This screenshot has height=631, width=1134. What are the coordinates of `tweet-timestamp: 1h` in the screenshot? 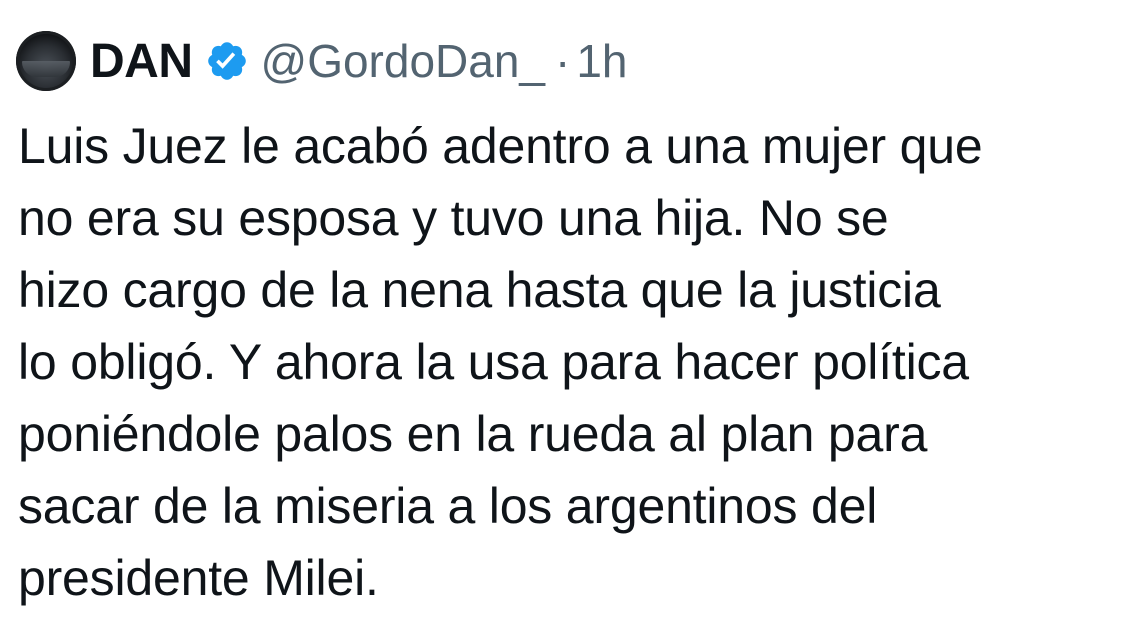 It's located at (601, 61).